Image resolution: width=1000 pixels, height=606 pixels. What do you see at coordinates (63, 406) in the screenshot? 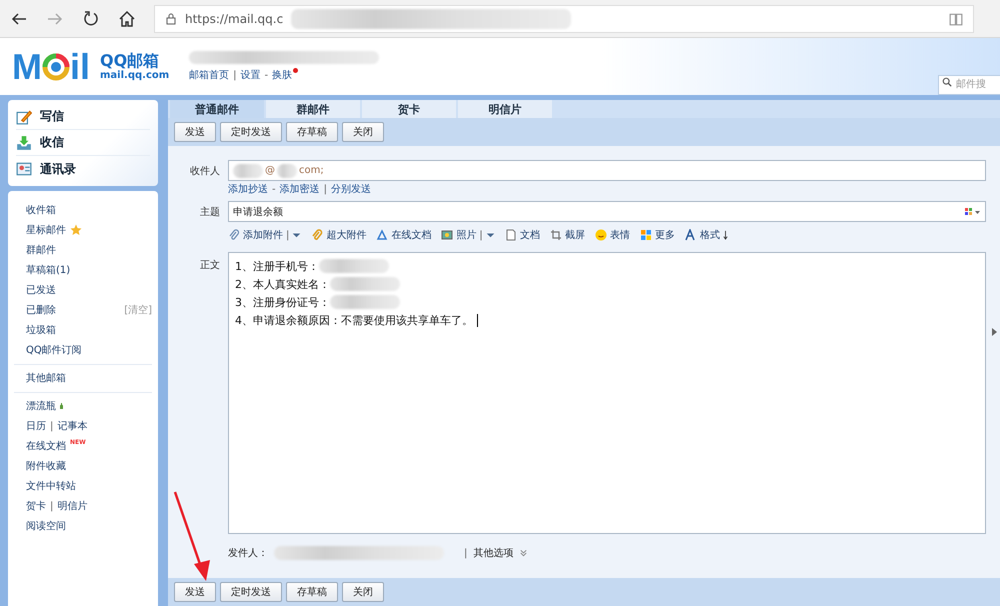
I see `bottle-icon` at bounding box center [63, 406].